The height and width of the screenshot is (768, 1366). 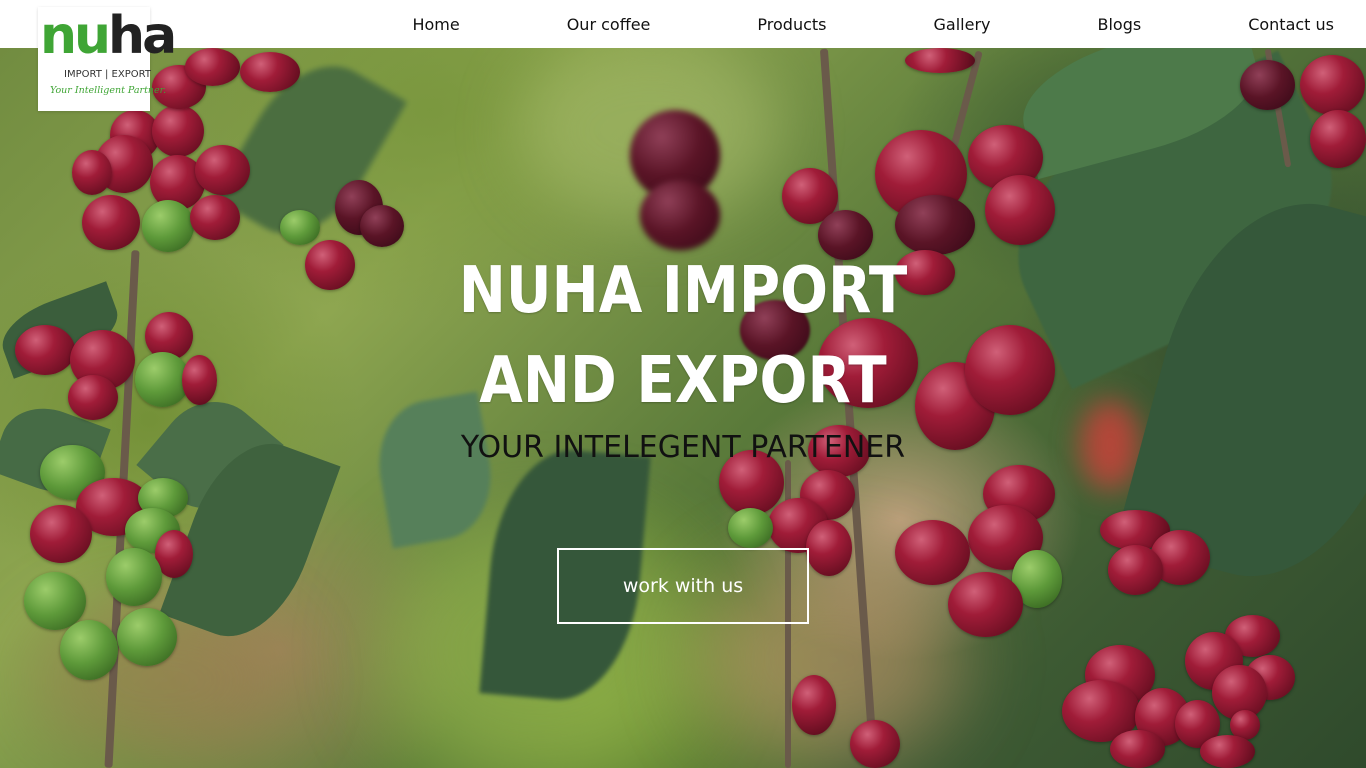 I want to click on logo-subtitle: IMPORT | EXPORT, so click(x=107, y=74).